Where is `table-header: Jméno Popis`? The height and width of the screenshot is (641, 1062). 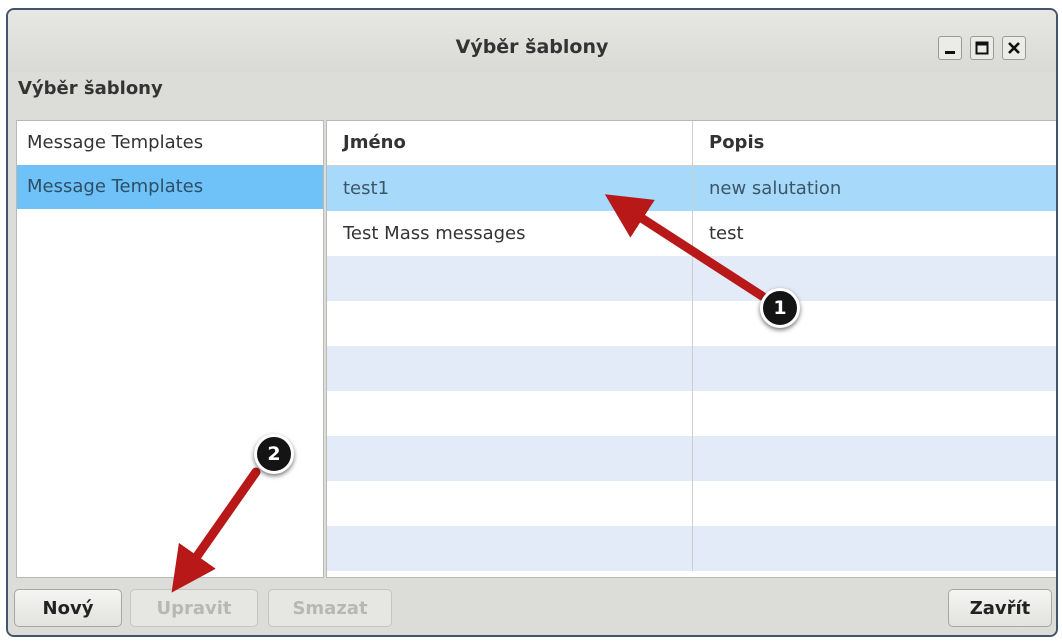 table-header: Jméno Popis is located at coordinates (691, 143).